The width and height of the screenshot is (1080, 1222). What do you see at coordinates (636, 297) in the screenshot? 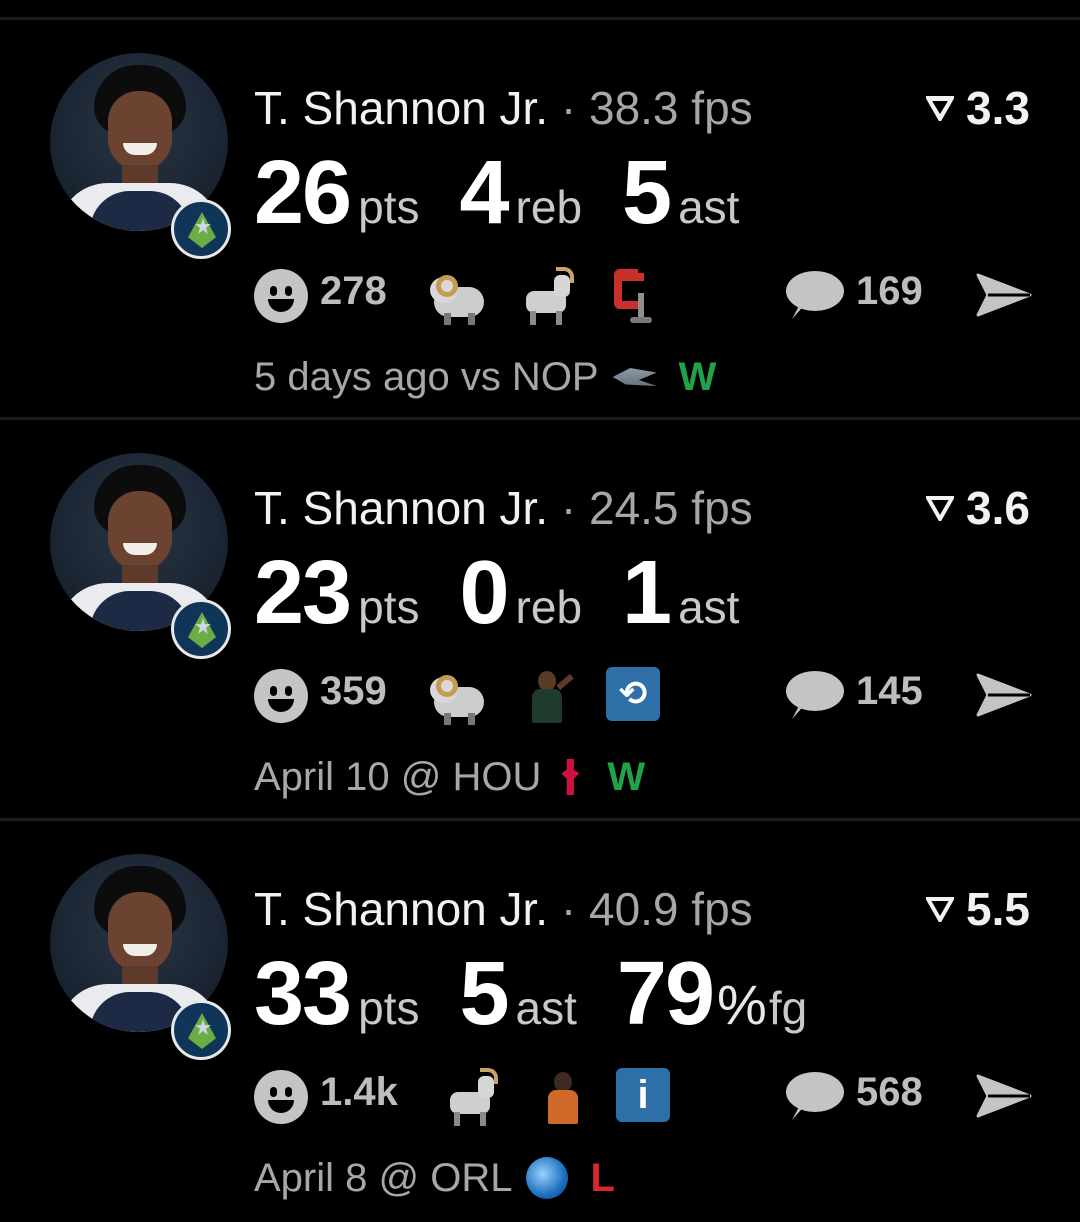
I see `clamp-icon` at bounding box center [636, 297].